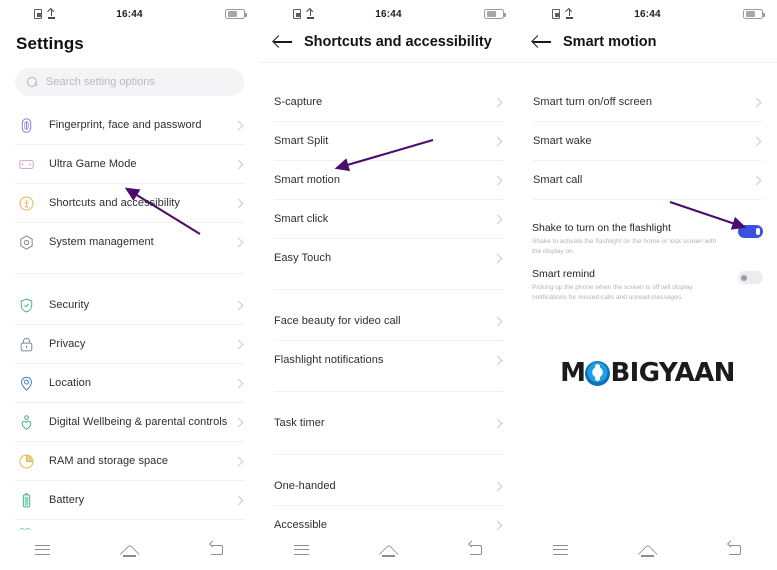  I want to click on list-item-s-capture: S-capture, so click(388, 102).